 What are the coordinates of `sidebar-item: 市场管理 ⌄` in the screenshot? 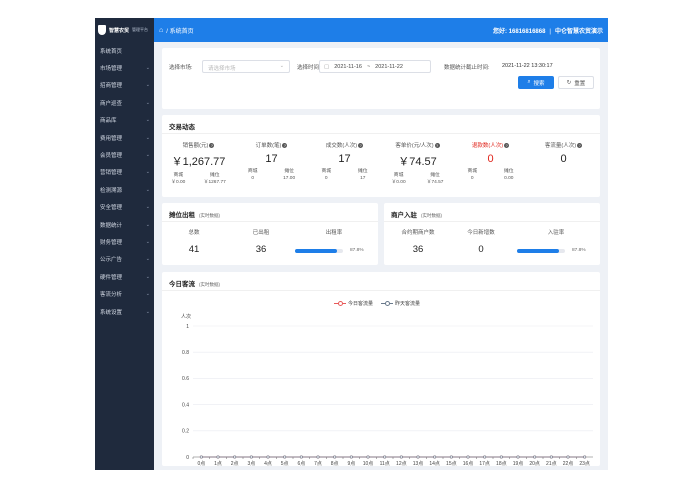 It's located at (124, 67).